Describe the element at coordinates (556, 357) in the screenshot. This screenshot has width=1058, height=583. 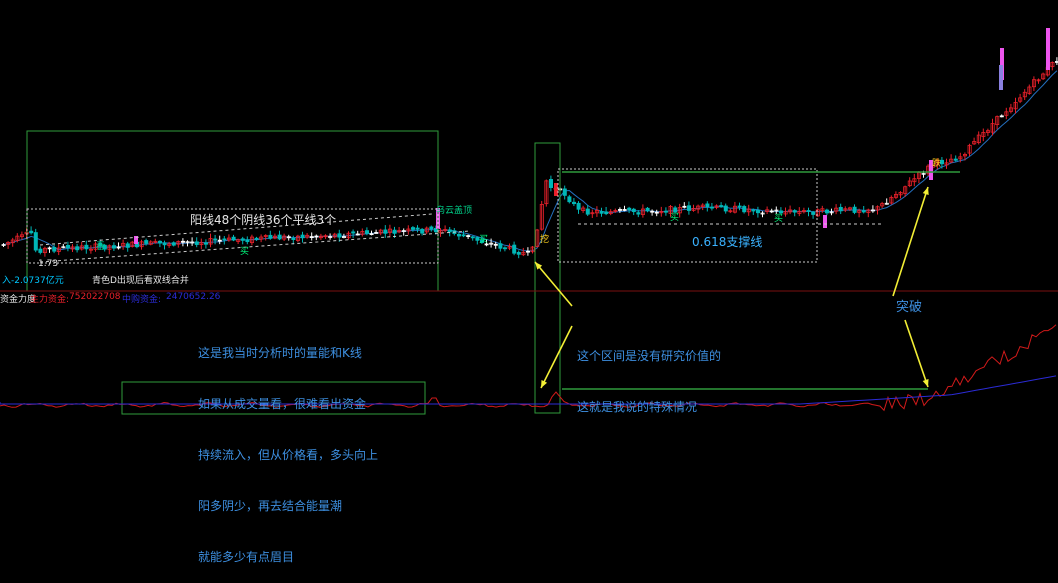
I see `arrow-to-indicator` at that location.